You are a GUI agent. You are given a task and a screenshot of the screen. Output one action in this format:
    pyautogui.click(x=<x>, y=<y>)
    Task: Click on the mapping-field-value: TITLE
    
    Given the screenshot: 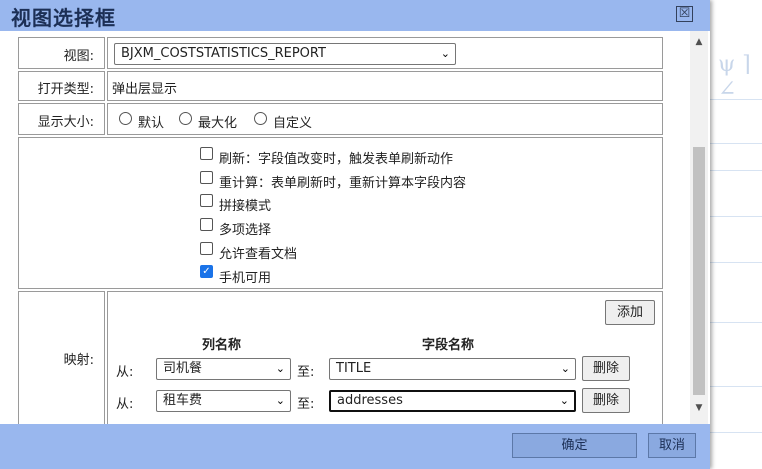 What is the action you would take?
    pyautogui.click(x=354, y=368)
    